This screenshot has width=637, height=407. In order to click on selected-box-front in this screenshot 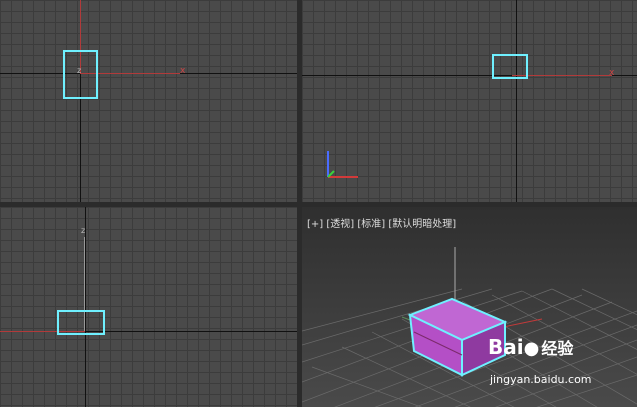, I will do `click(510, 66)`.